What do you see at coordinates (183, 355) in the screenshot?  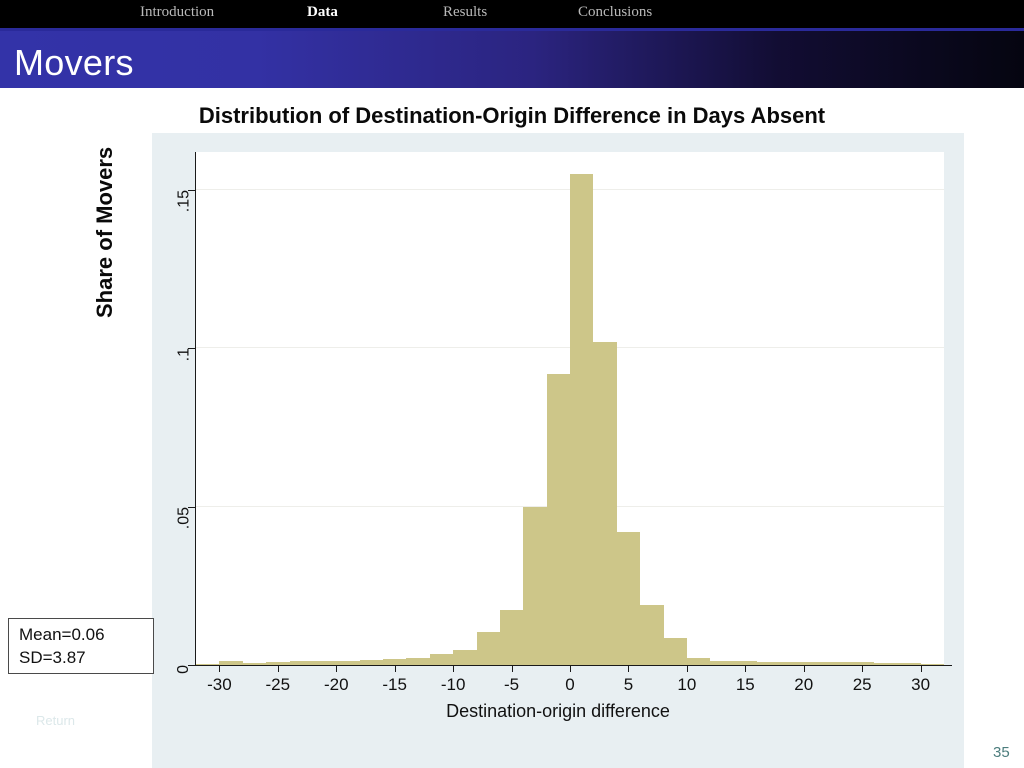 I see `chart-y-tick-label: .1` at bounding box center [183, 355].